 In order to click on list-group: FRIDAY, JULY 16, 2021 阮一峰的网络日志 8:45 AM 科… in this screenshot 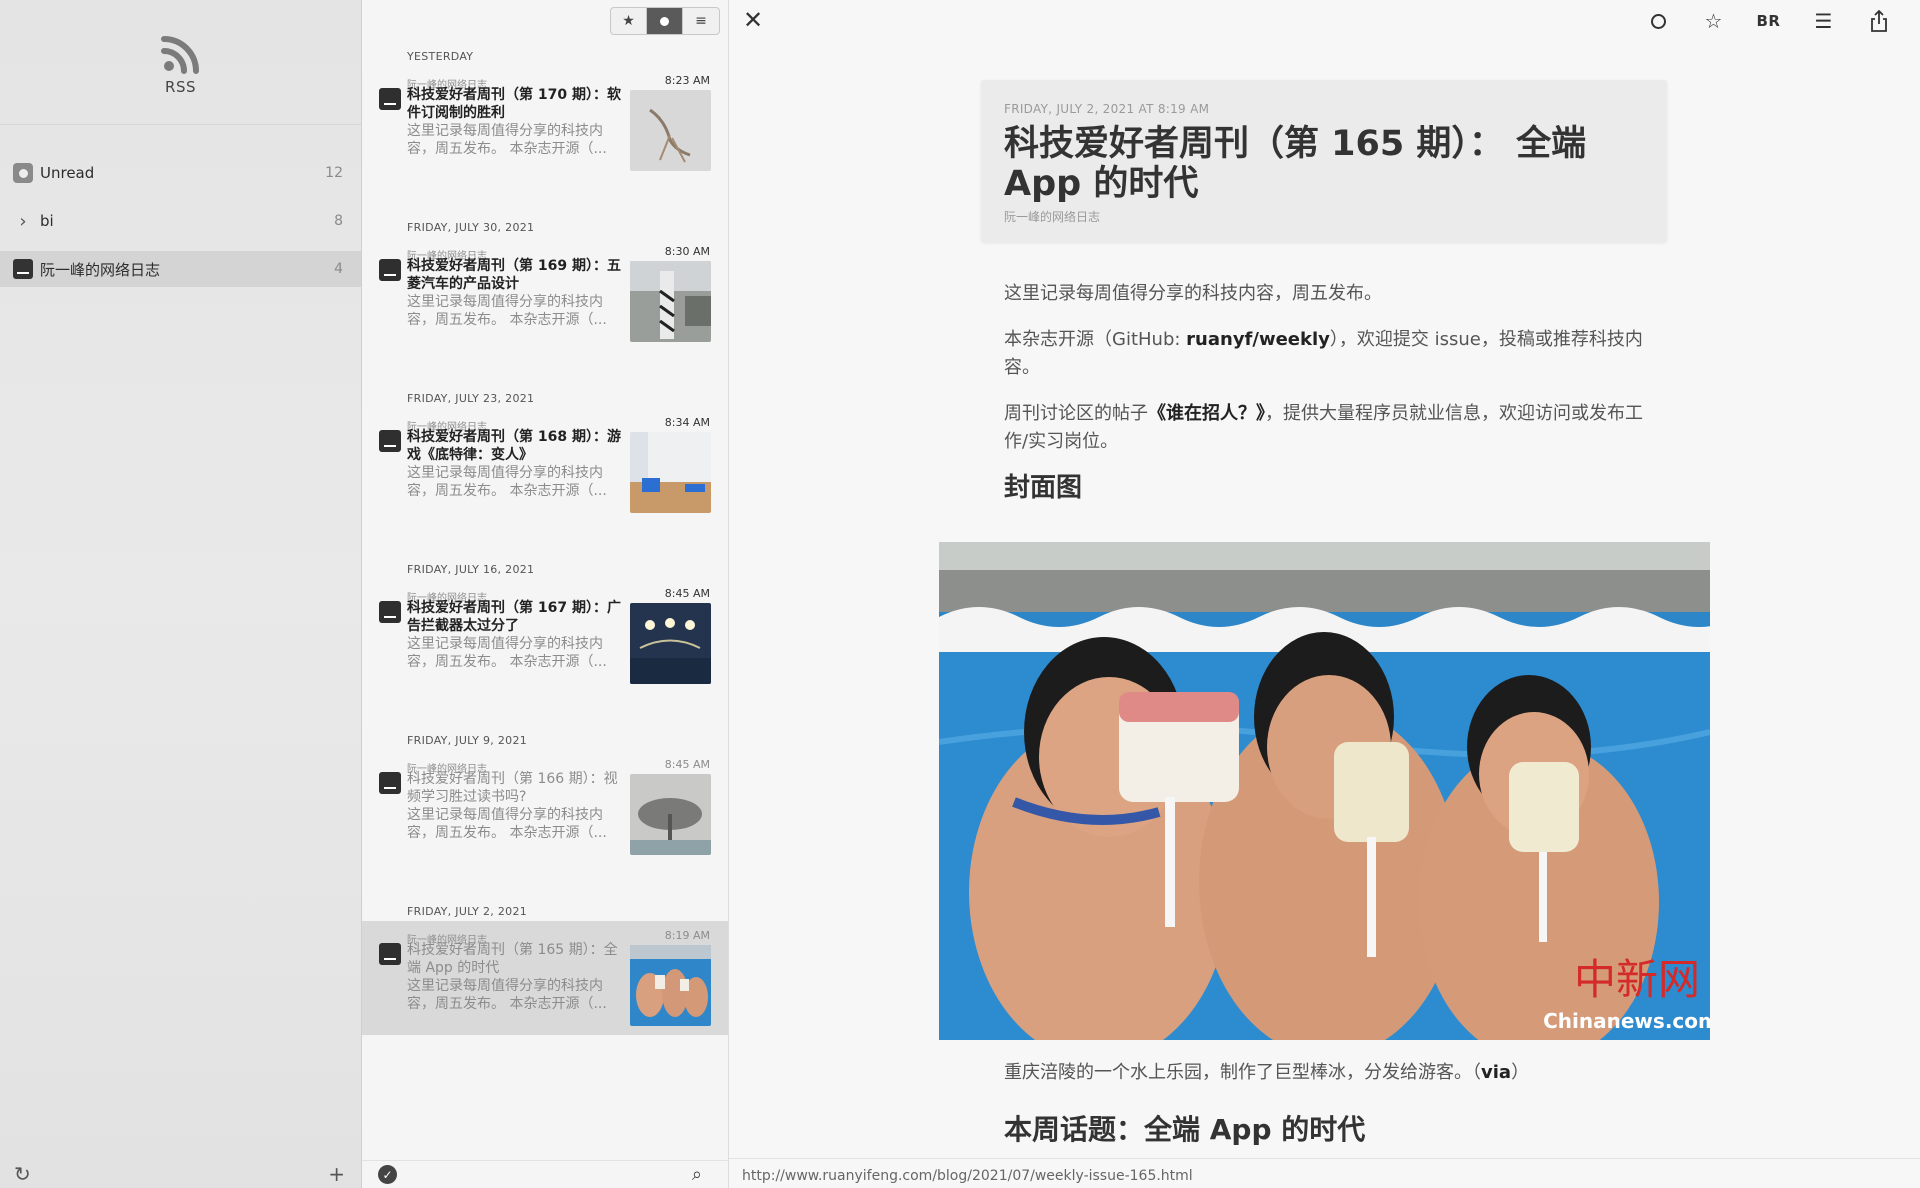, I will do `click(545, 640)`.